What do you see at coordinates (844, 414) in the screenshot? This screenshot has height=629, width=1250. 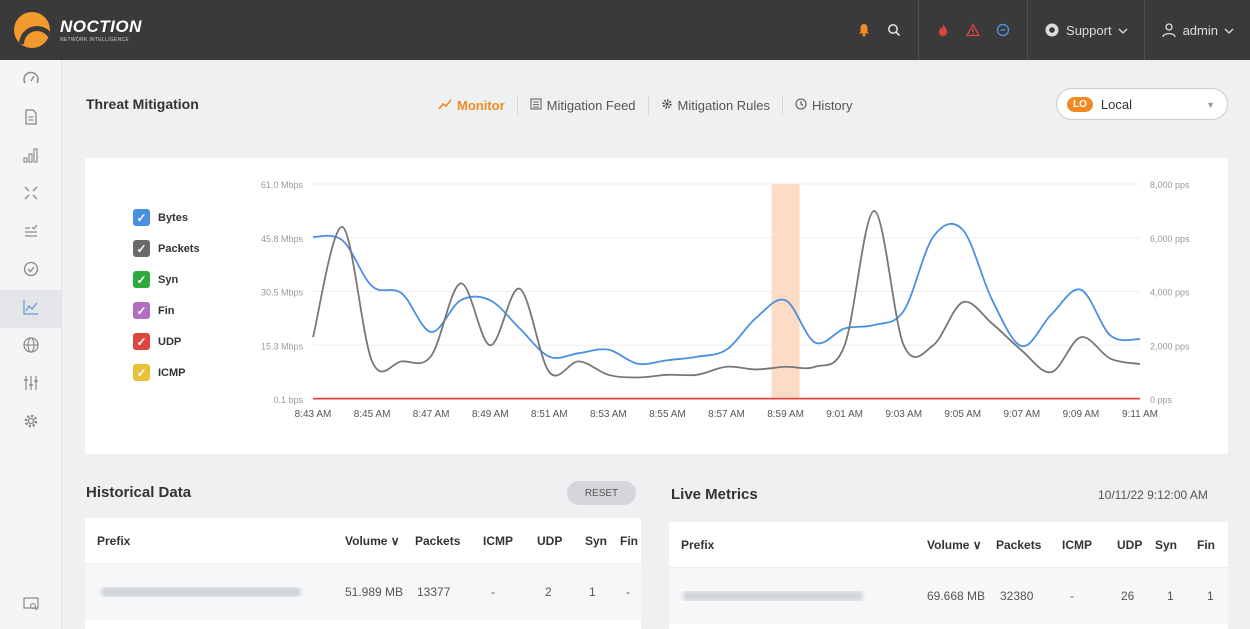 I see `x-tick-label: 9:01 AM` at bounding box center [844, 414].